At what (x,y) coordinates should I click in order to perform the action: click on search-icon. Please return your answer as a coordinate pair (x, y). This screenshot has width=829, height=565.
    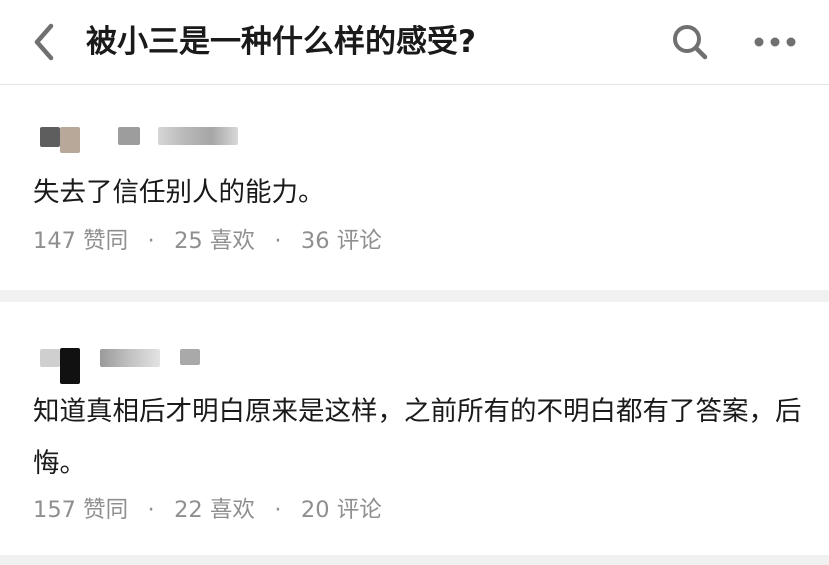
    Looking at the image, I should click on (690, 42).